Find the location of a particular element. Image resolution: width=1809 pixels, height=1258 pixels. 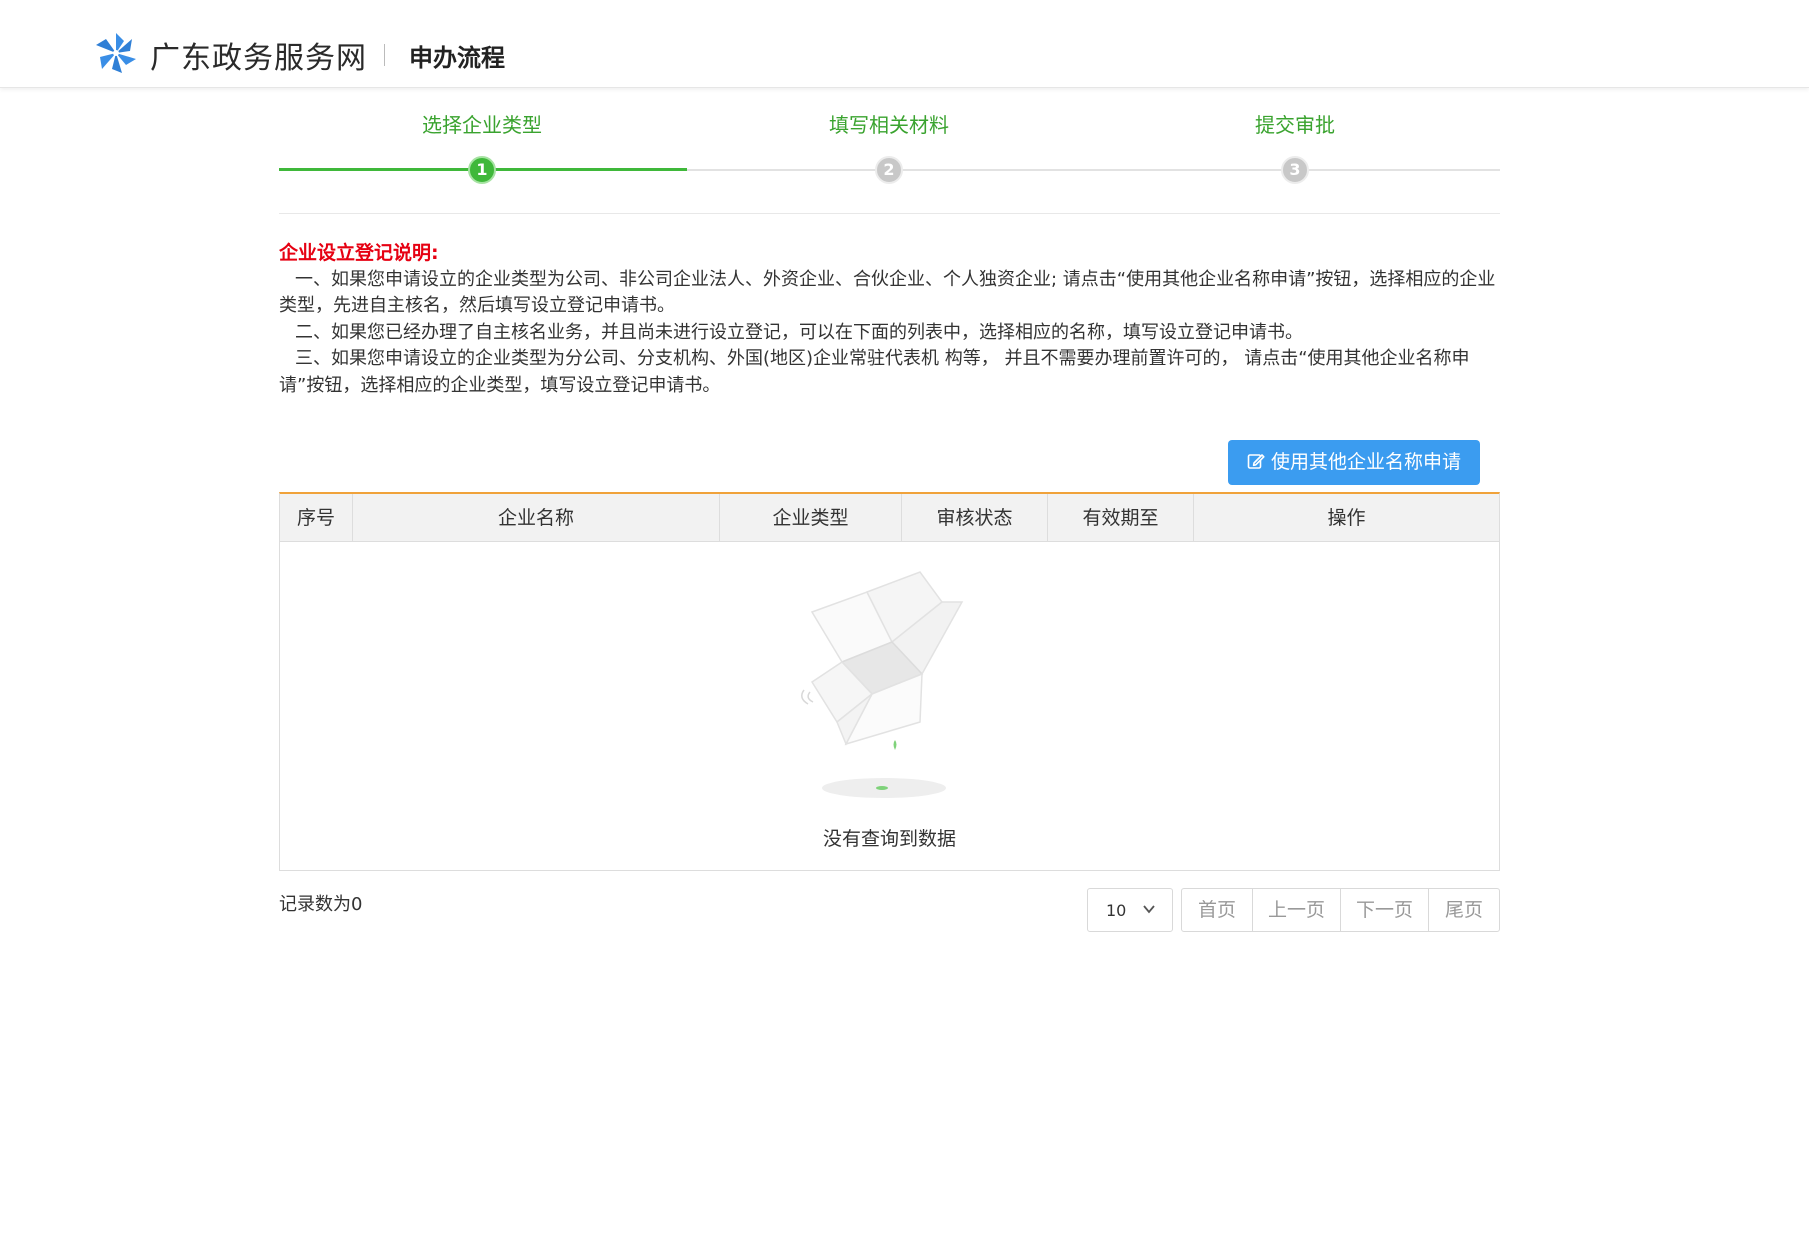

record-count: 记录数为0 is located at coordinates (321, 904).